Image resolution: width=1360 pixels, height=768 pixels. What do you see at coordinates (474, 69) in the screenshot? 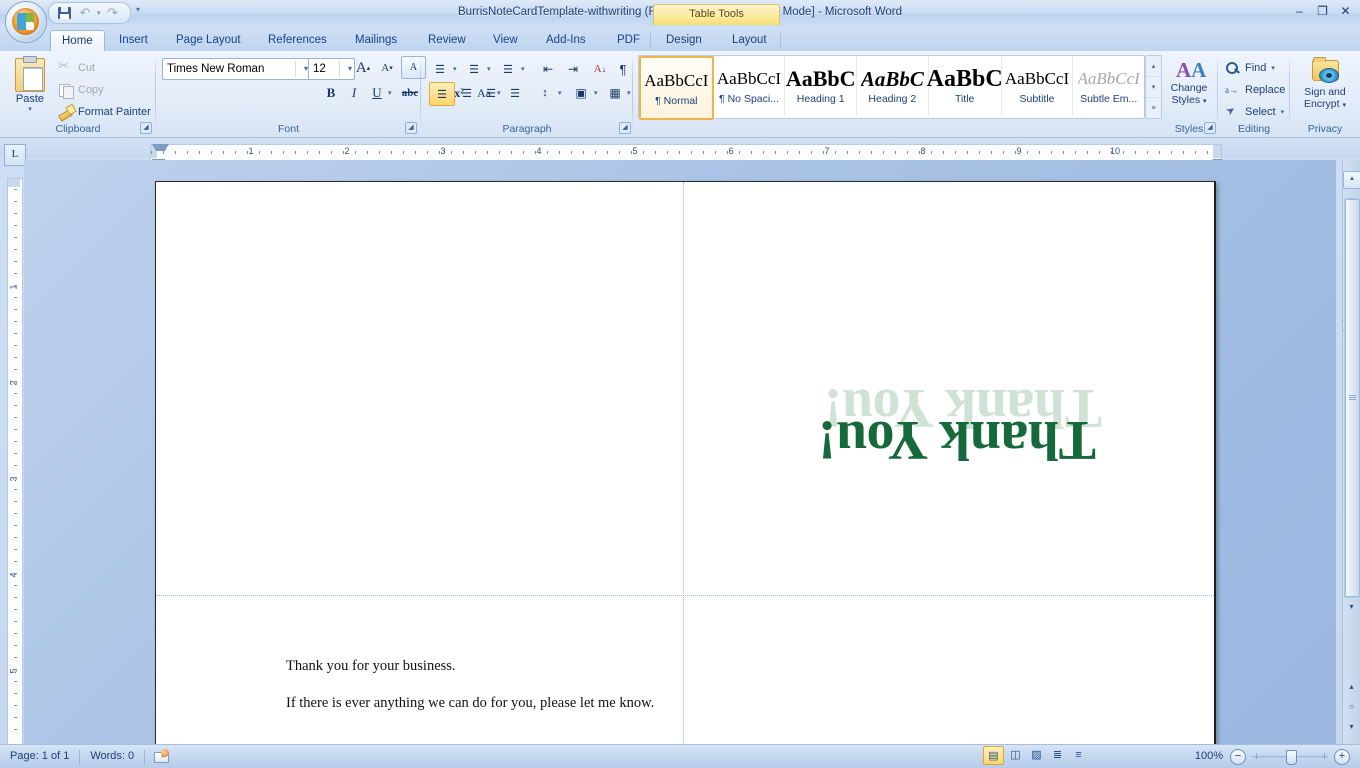
I see `numbering-button: ☰` at bounding box center [474, 69].